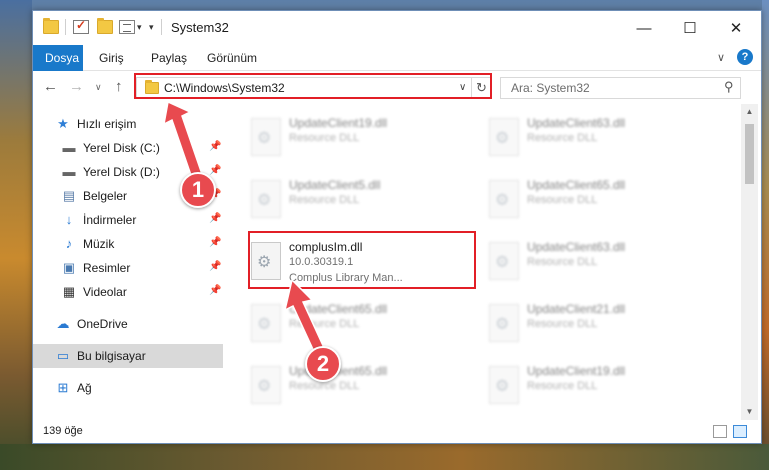  What do you see at coordinates (305, 317) in the screenshot?
I see `arrow-2-icon` at bounding box center [305, 317].